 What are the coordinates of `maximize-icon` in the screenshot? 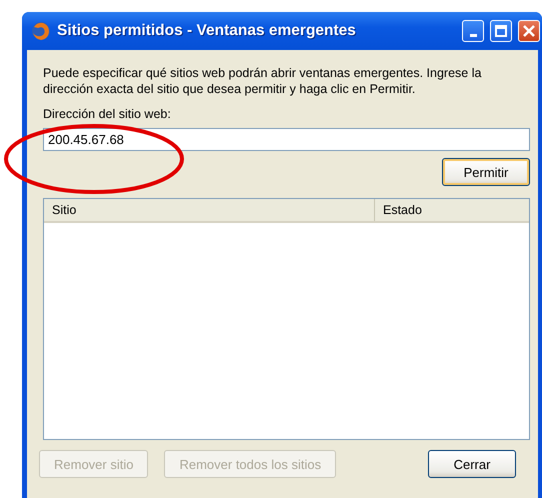 It's located at (501, 31).